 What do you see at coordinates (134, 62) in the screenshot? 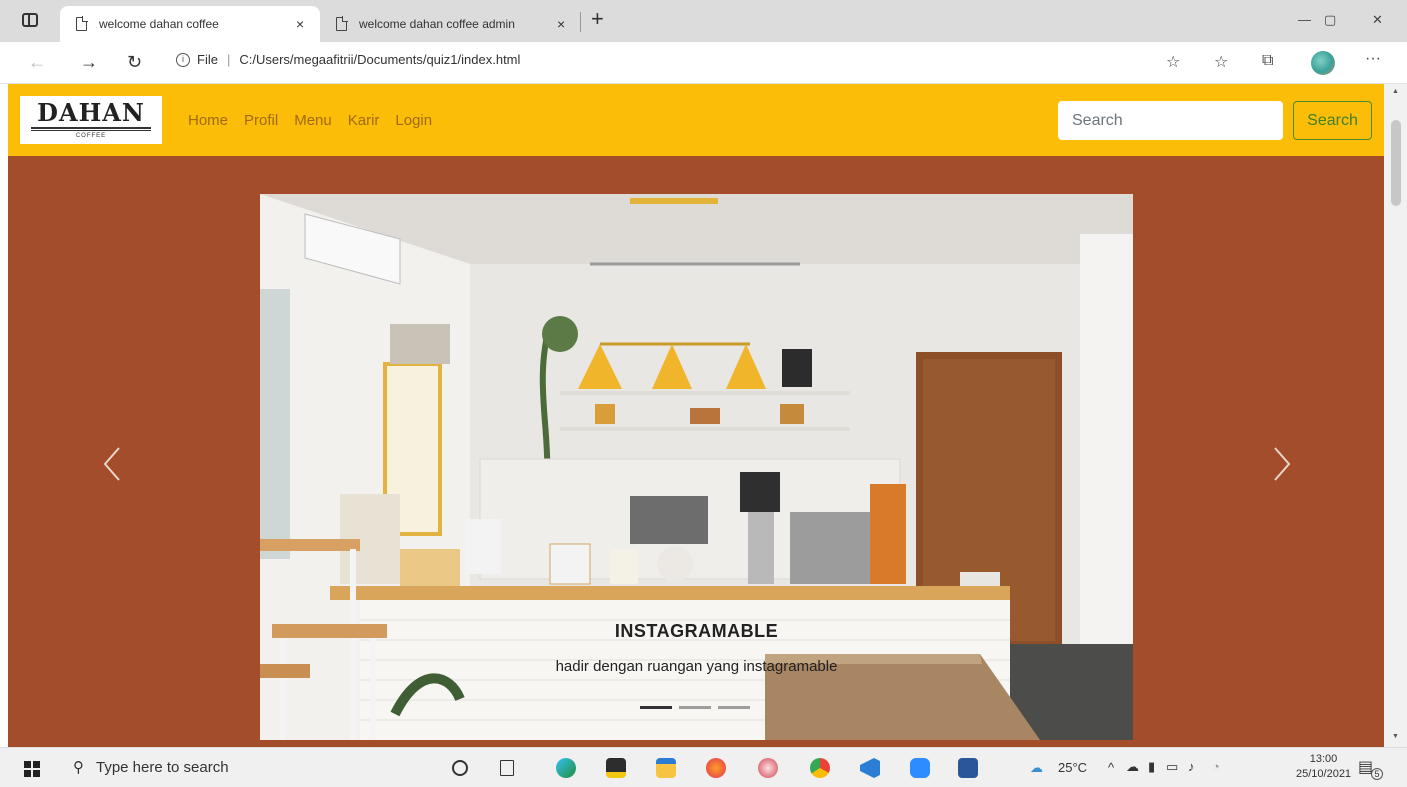
I see `refresh-button: ↻` at bounding box center [134, 62].